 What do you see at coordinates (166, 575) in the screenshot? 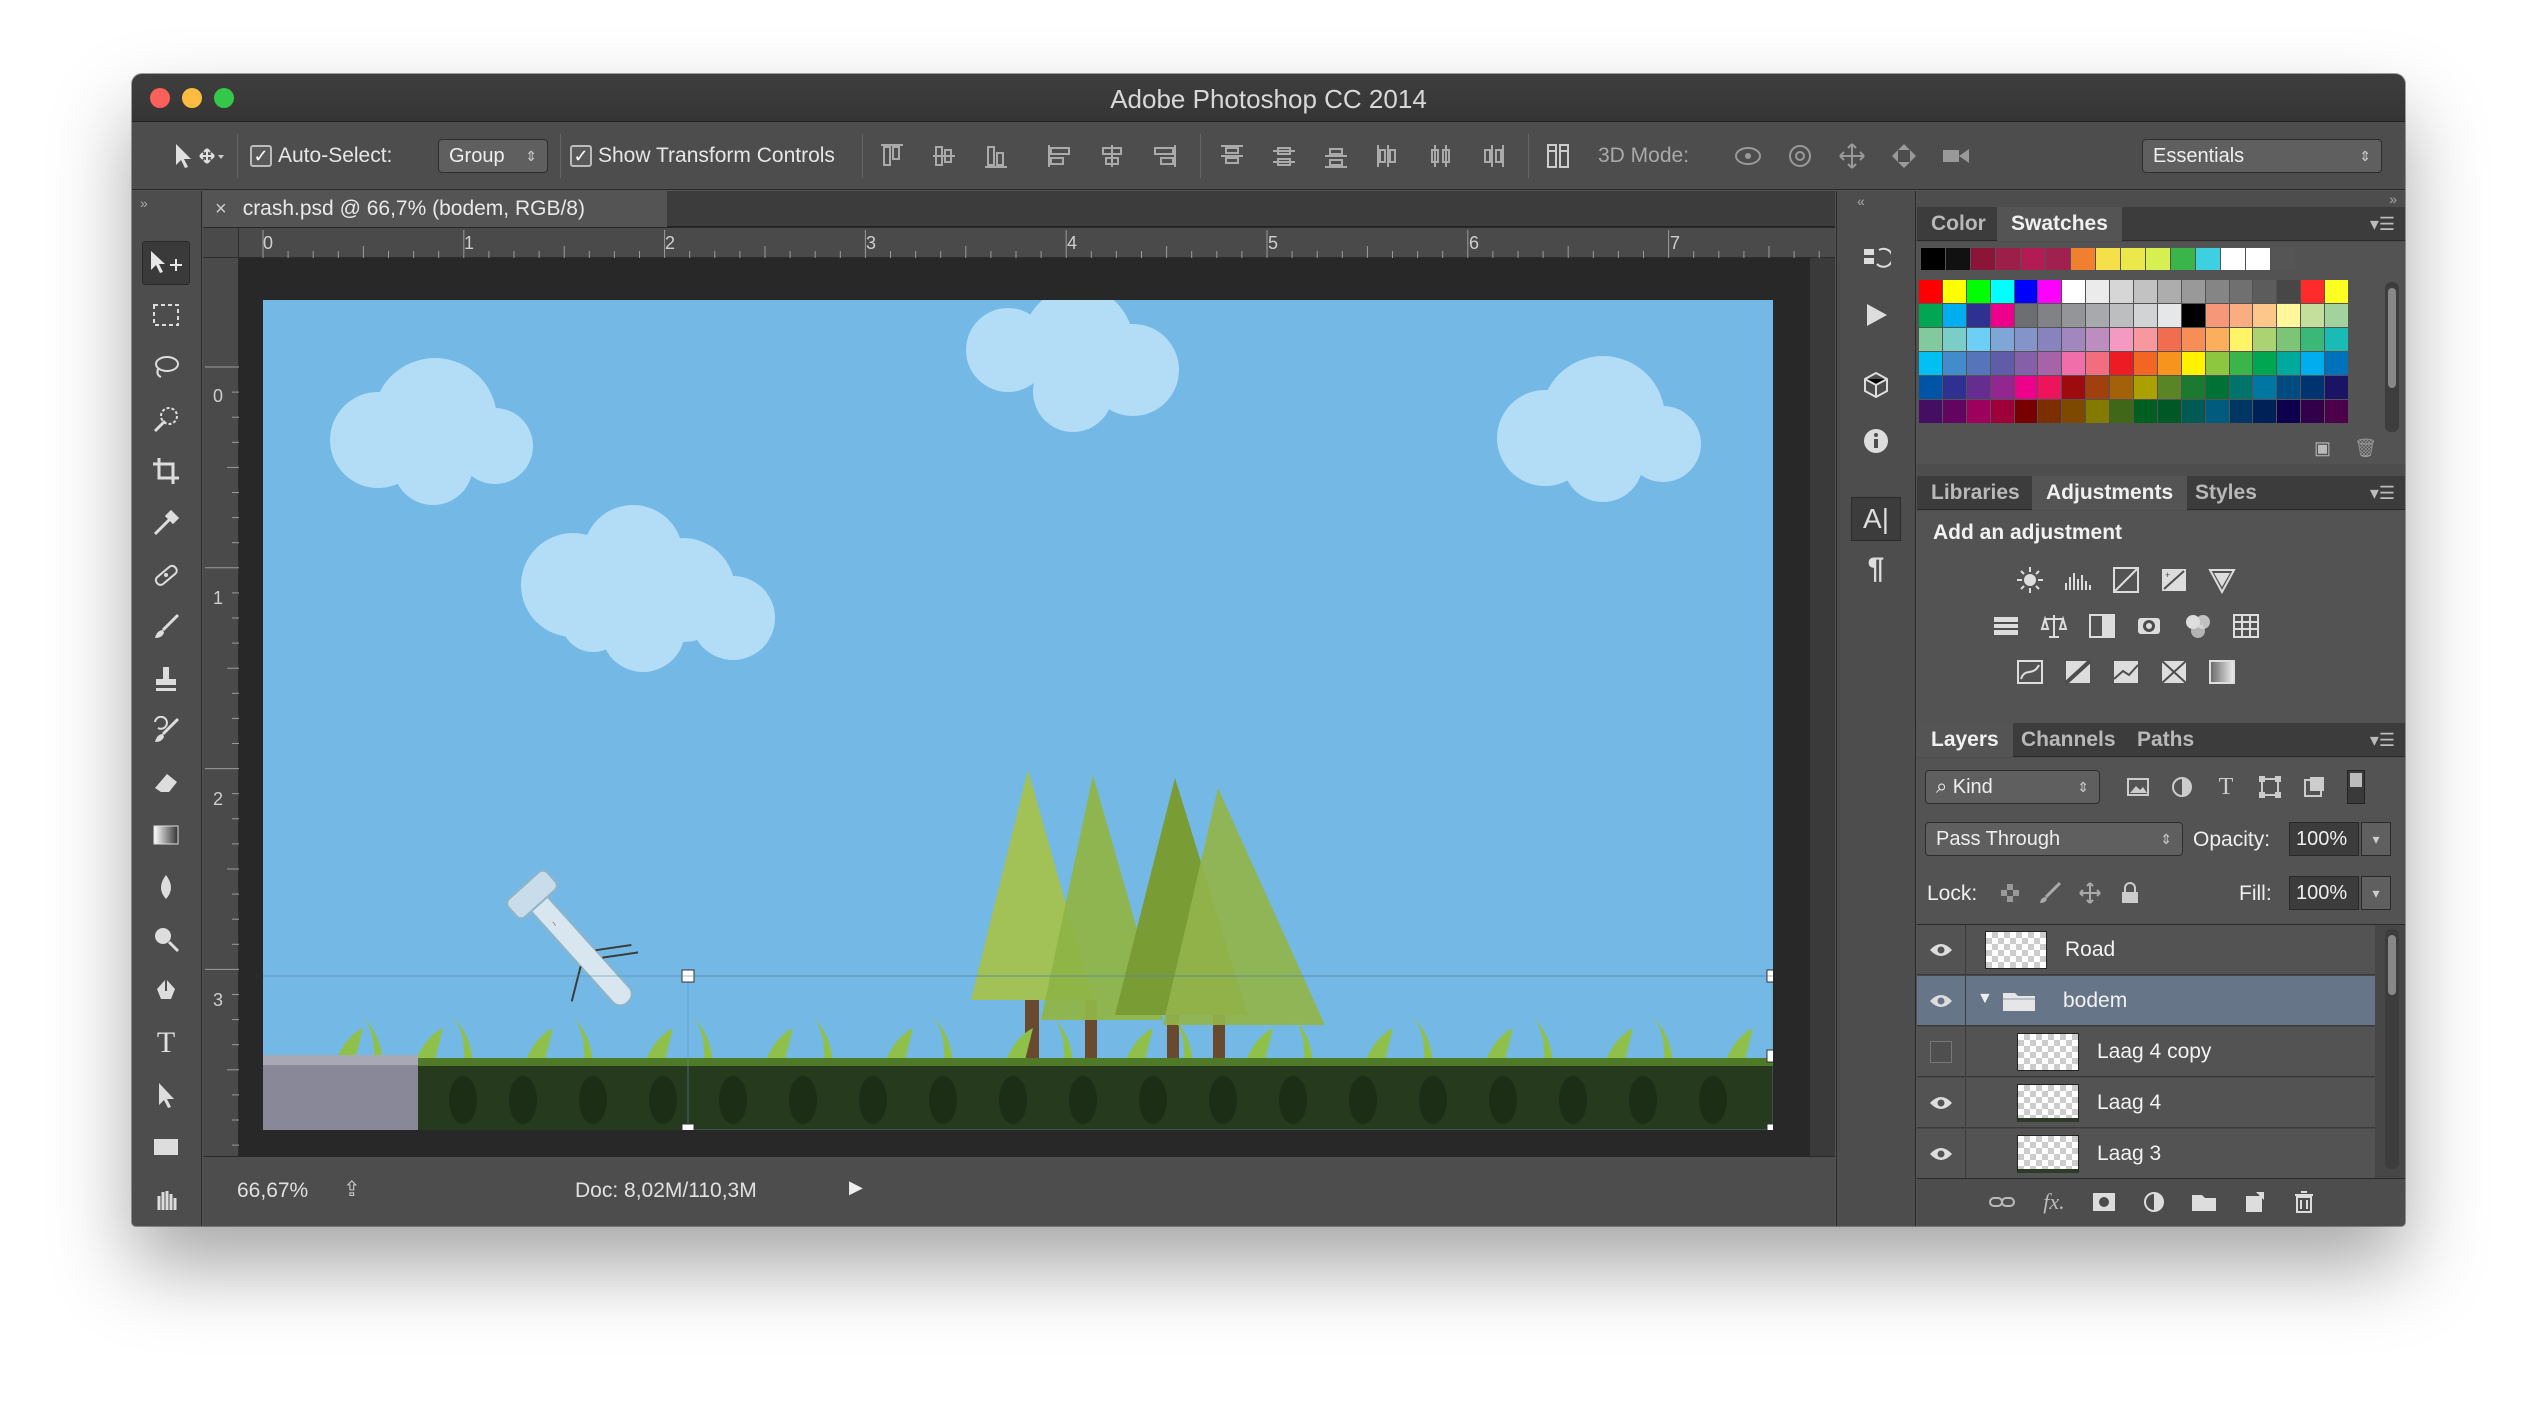
I see `healing-brush-tool` at bounding box center [166, 575].